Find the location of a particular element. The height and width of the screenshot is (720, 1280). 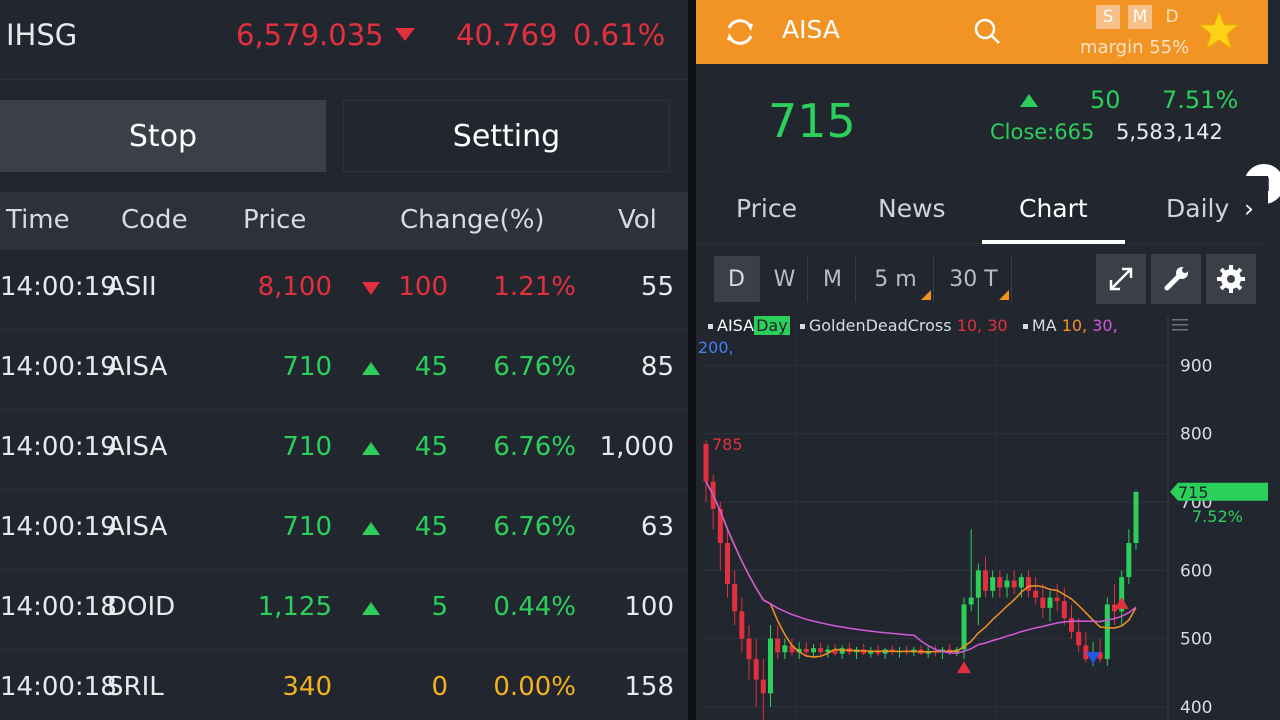

period-30t-label: 30 T is located at coordinates (973, 279).